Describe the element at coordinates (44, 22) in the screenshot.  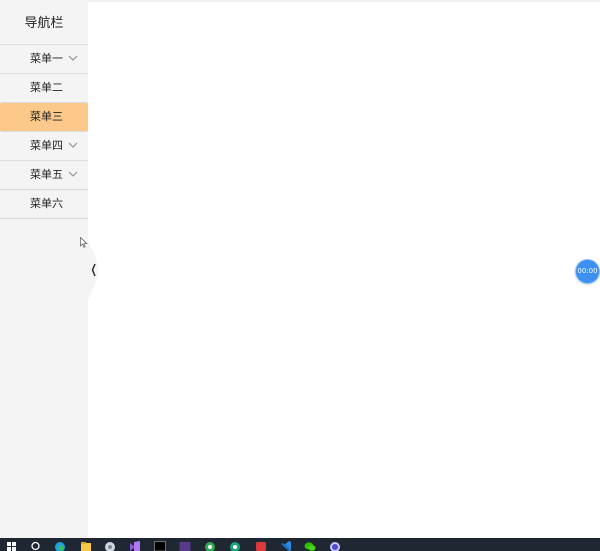
I see `sidebar-title: 导航栏` at that location.